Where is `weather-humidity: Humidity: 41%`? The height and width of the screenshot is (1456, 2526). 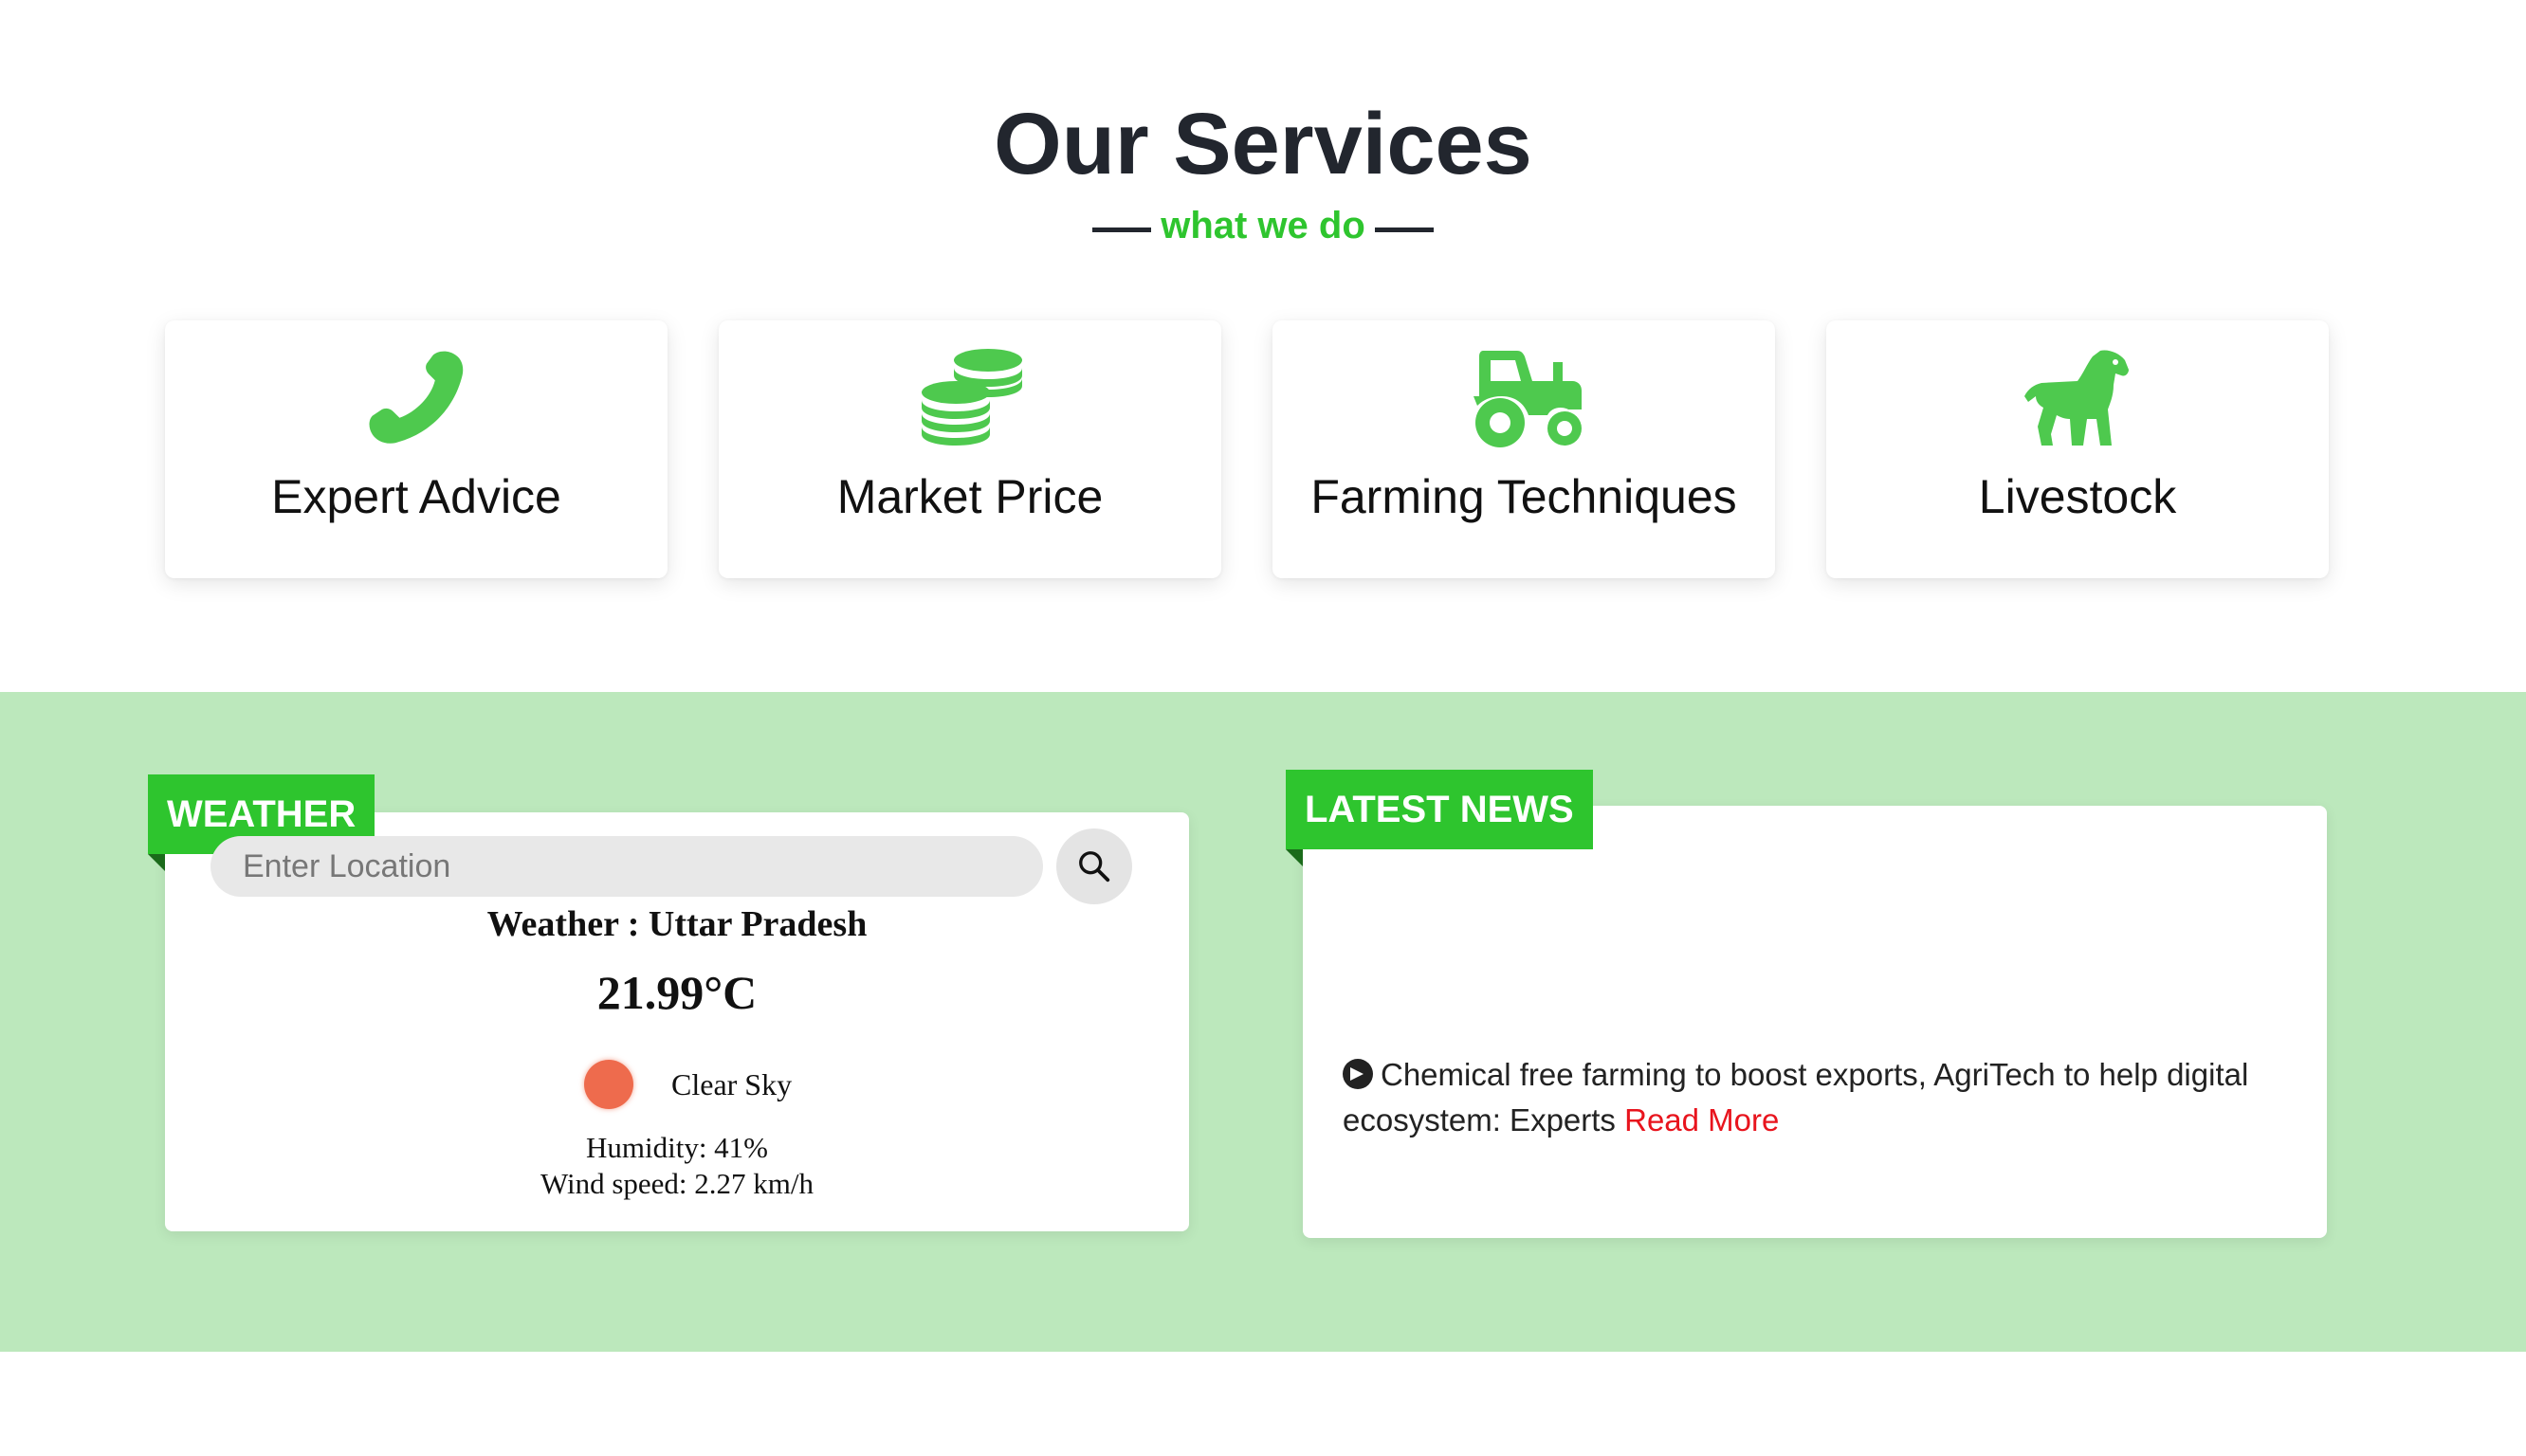 weather-humidity: Humidity: 41% is located at coordinates (677, 1147).